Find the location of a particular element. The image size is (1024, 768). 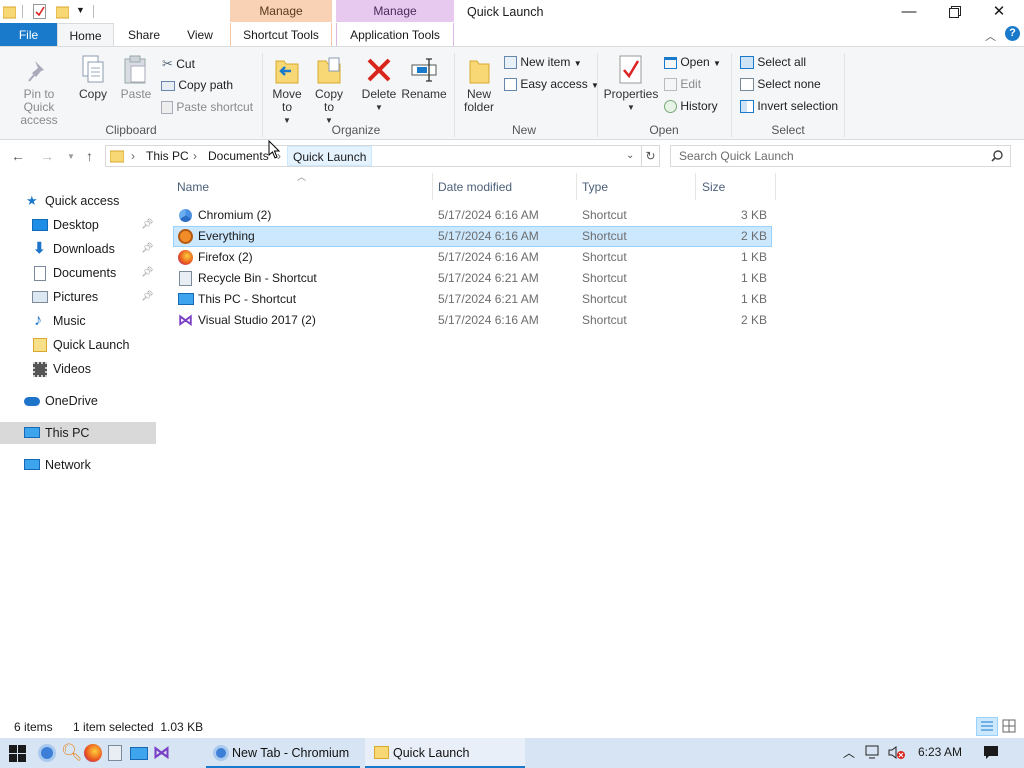

nav-item-documents: Documents 📌︎ is located at coordinates (78, 273).